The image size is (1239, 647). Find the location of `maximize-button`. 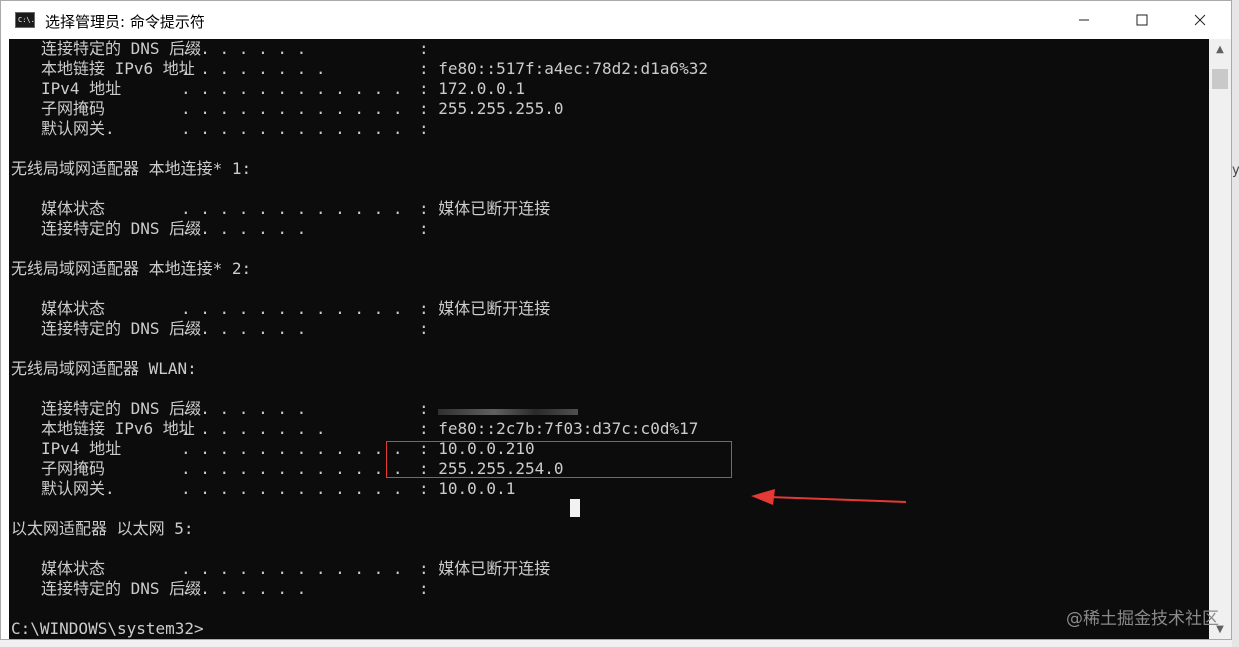

maximize-button is located at coordinates (1142, 20).